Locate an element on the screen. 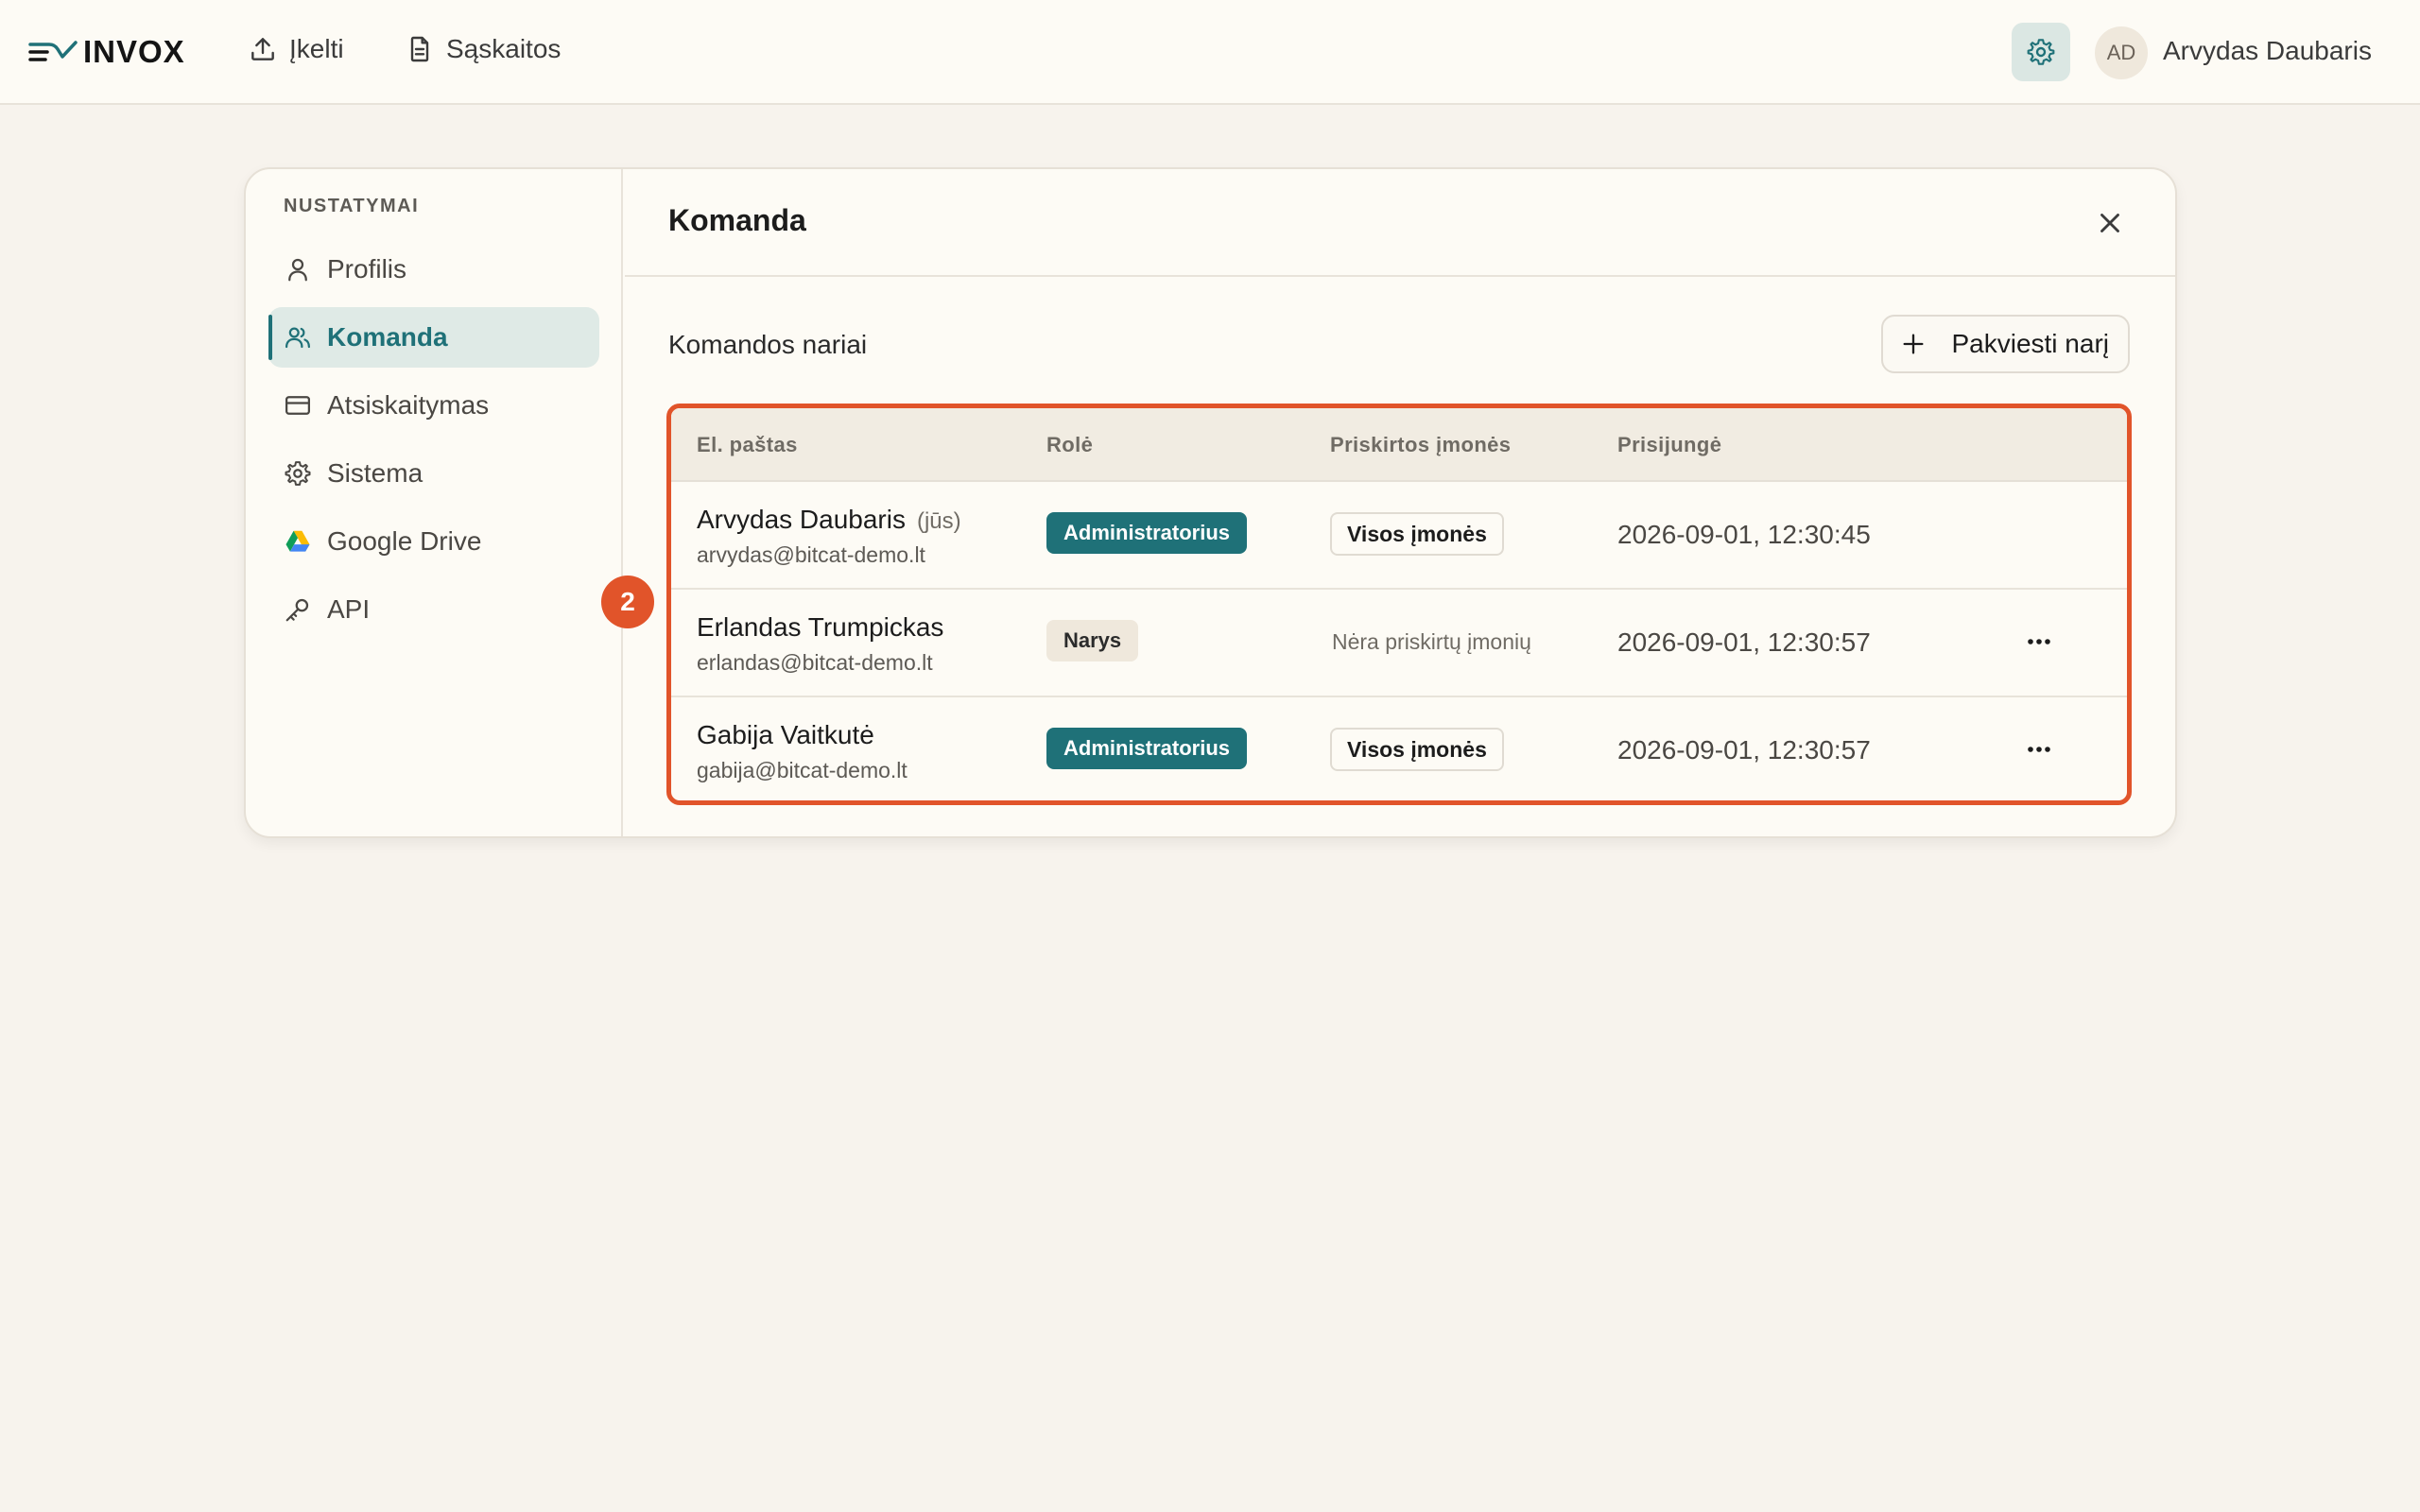  panel-header: Komanda is located at coordinates (1400, 223).